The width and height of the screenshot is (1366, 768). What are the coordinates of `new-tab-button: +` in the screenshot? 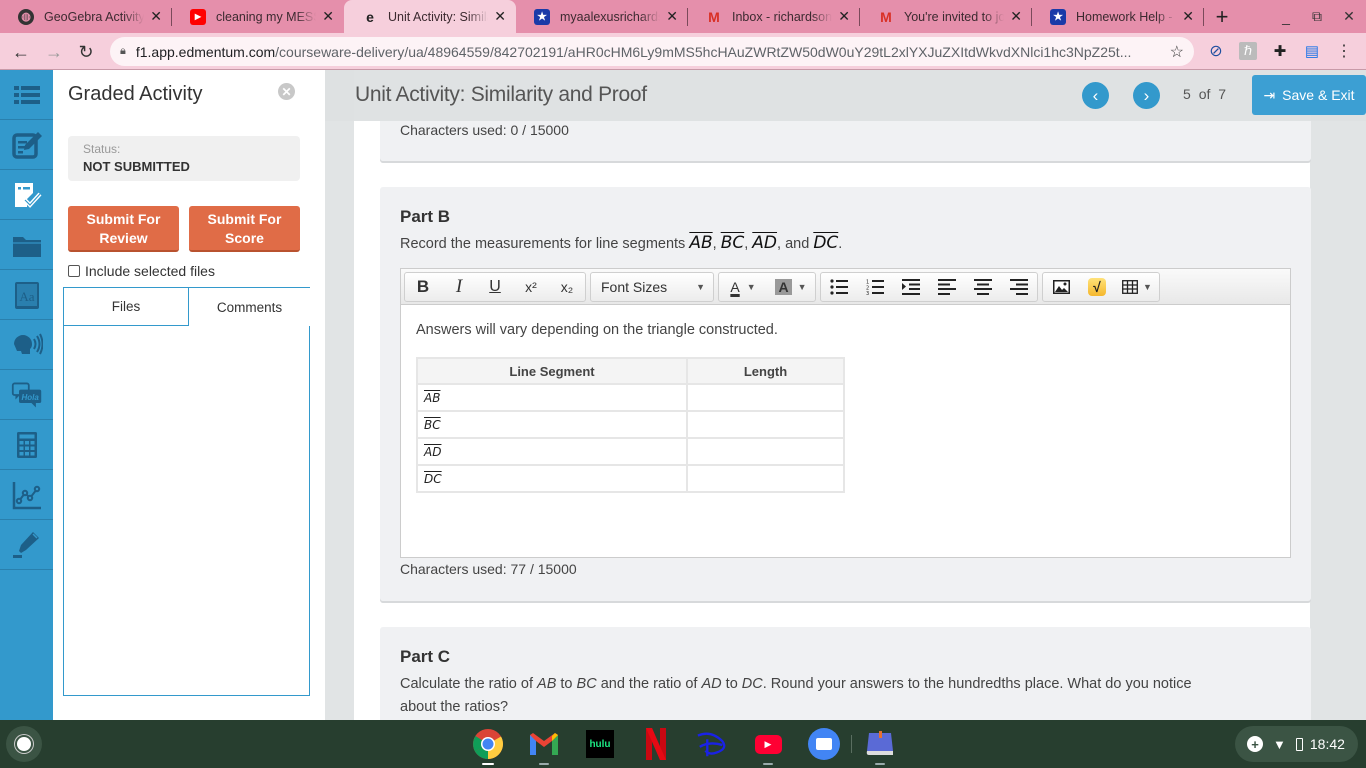 It's located at (1222, 16).